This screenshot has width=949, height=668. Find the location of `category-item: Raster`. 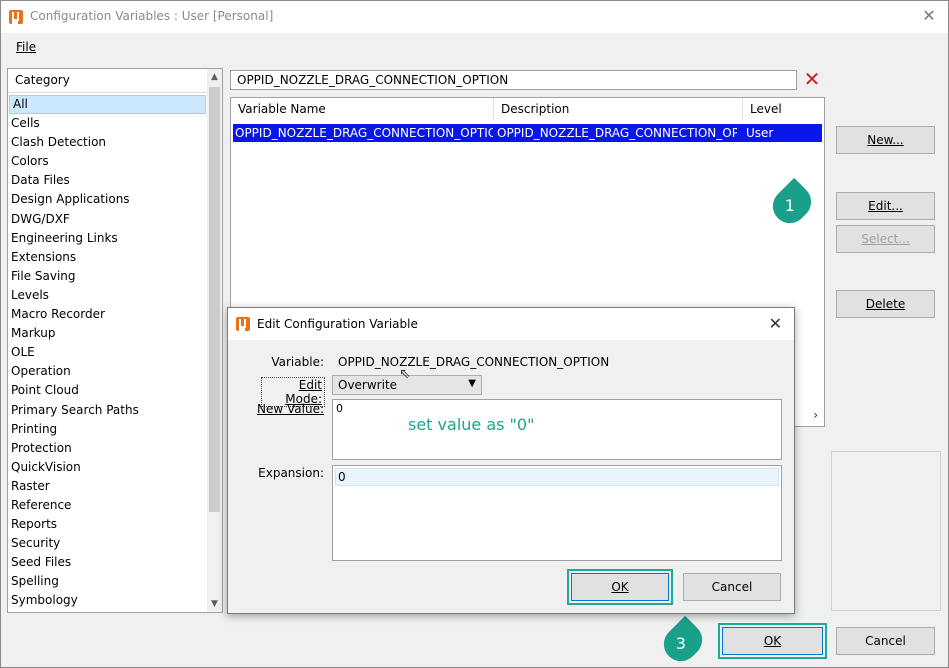

category-item: Raster is located at coordinates (108, 486).